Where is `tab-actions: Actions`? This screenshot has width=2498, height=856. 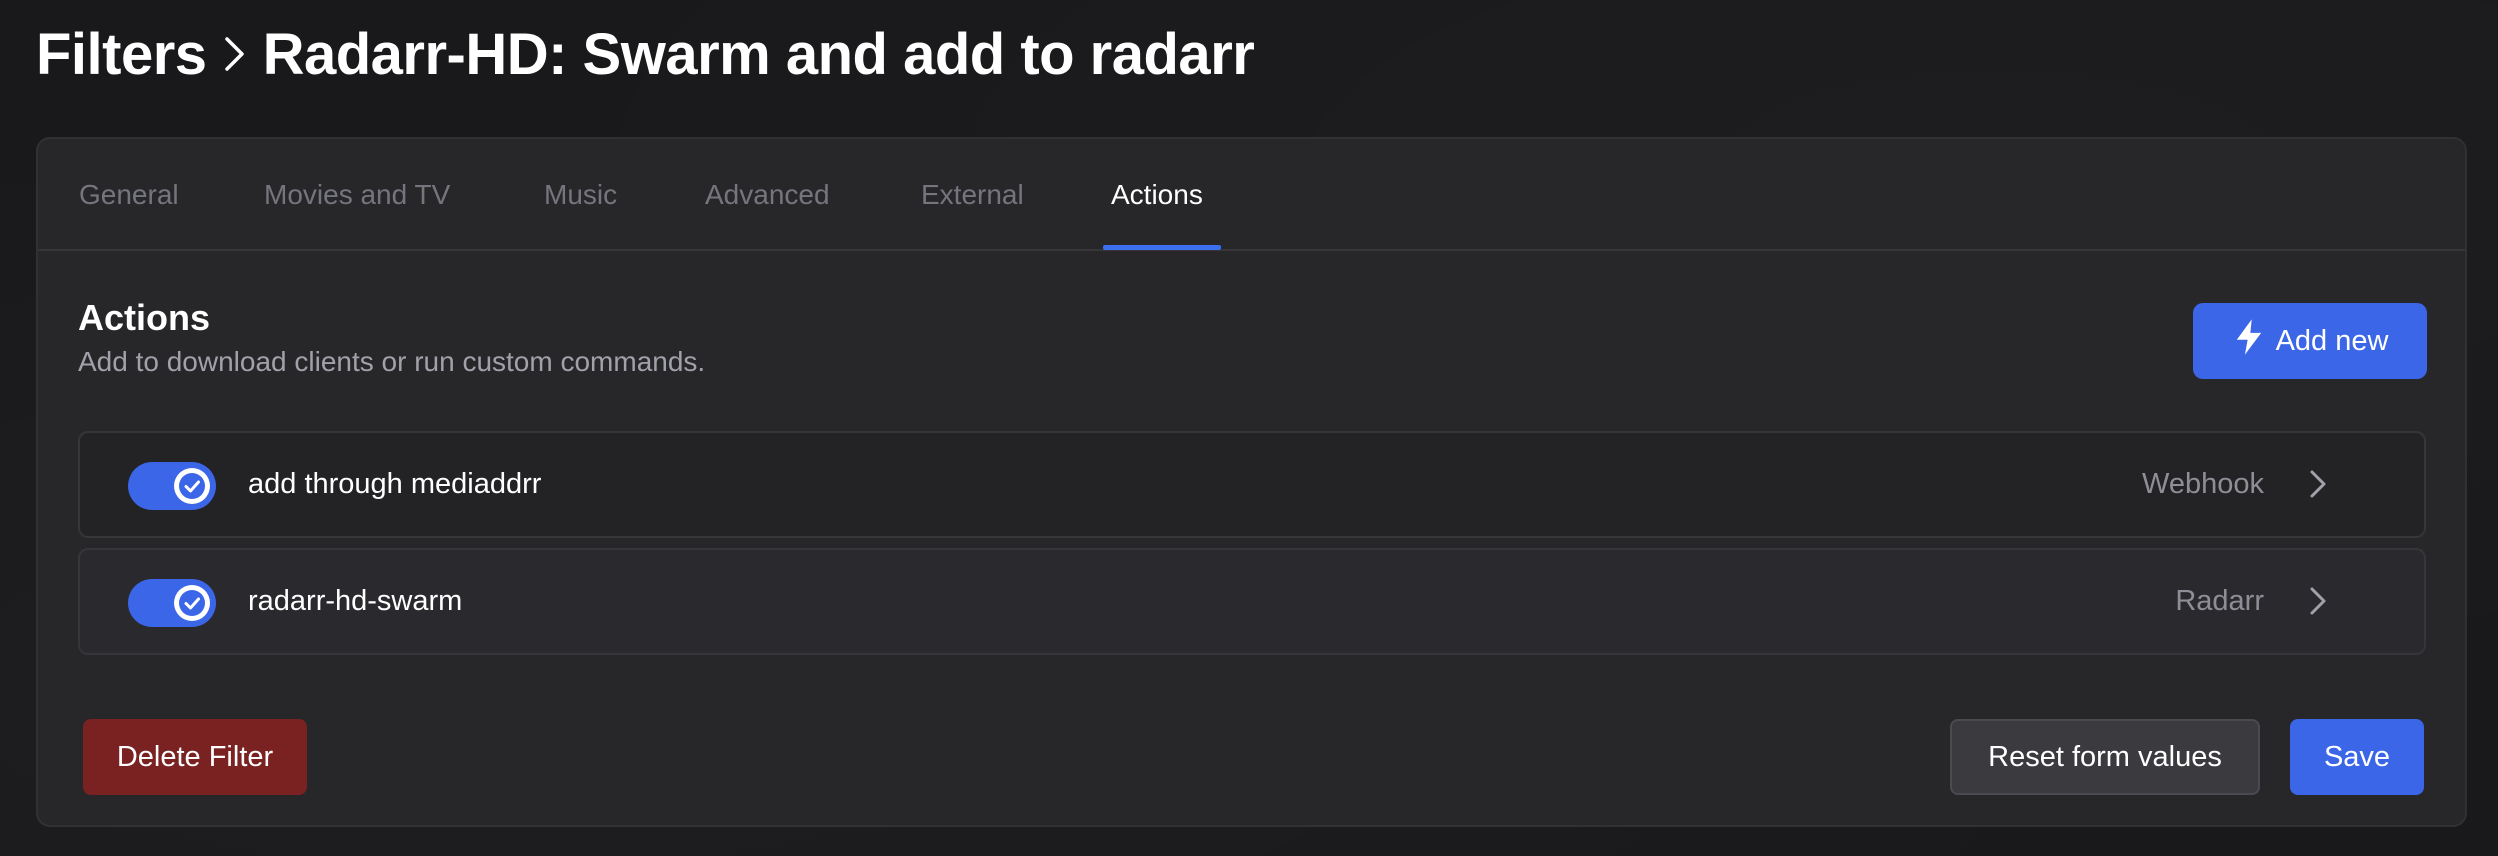
tab-actions: Actions is located at coordinates (1157, 195).